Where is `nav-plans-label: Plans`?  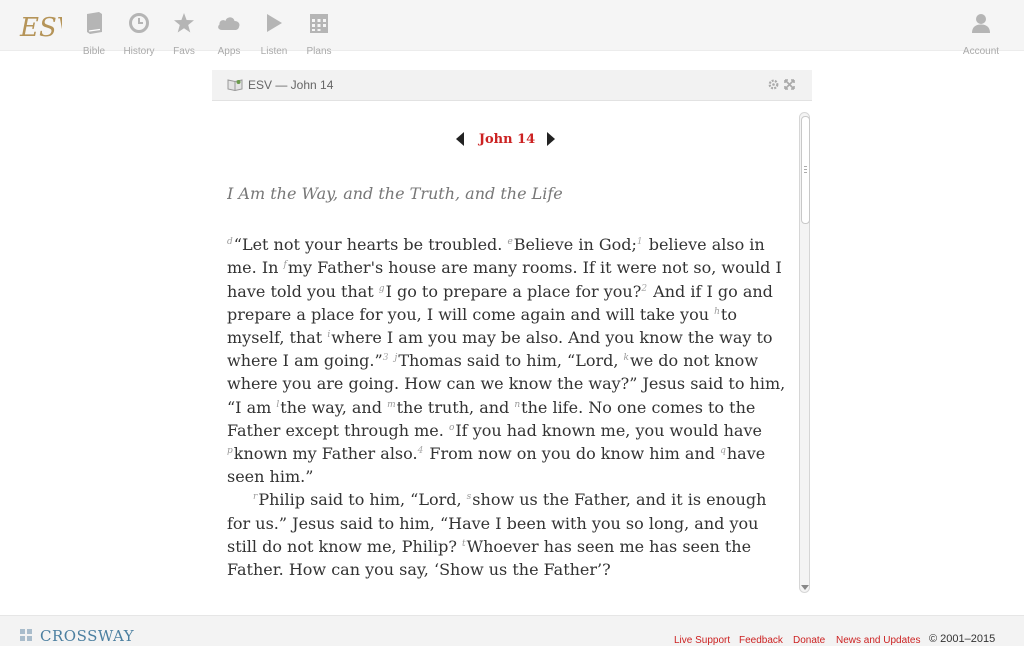 nav-plans-label: Plans is located at coordinates (319, 51).